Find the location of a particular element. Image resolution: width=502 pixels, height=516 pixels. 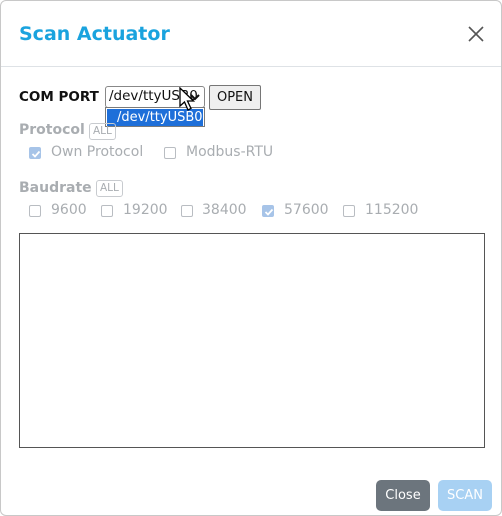

close-button: Close is located at coordinates (403, 495).